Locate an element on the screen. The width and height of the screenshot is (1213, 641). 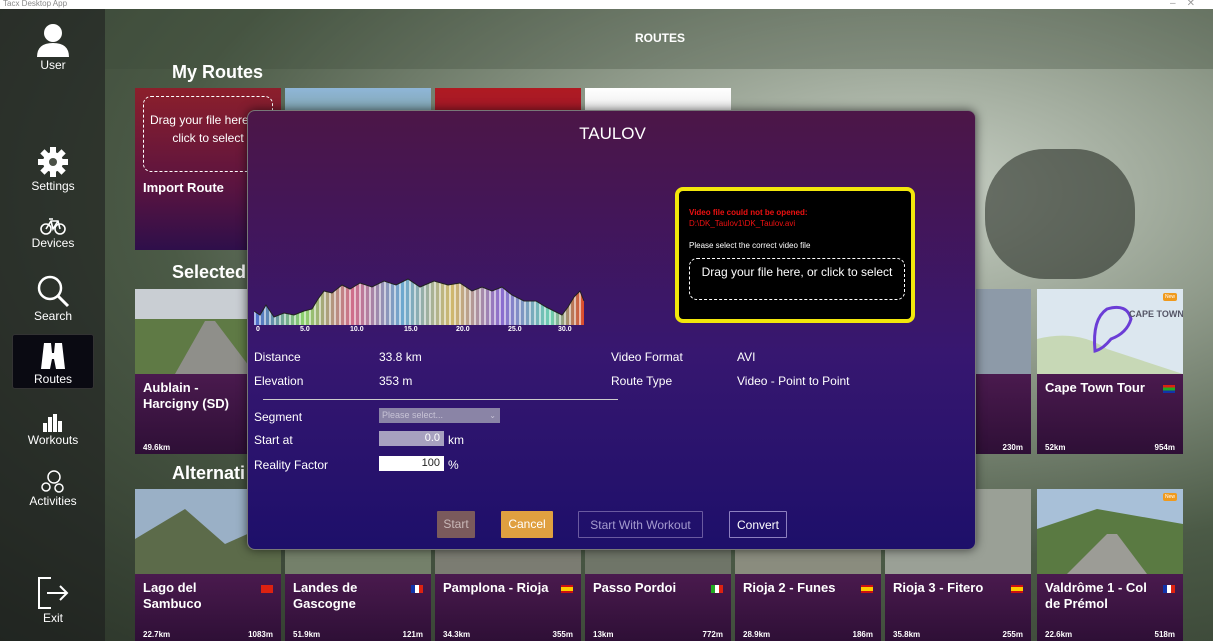
sidebar-item-label: Workouts is located at coordinates (53, 440).